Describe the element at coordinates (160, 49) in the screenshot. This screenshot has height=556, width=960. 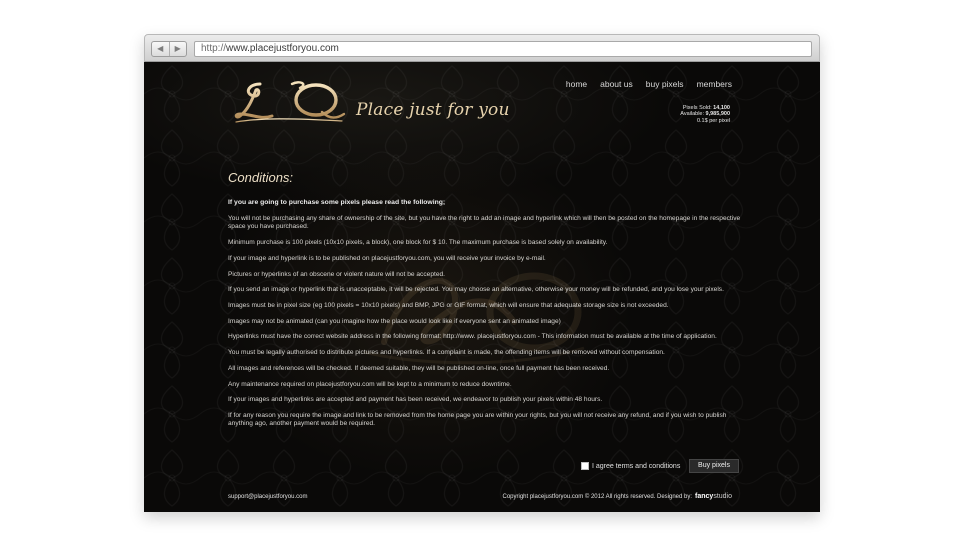
I see `back-arrow-icon: ◀` at that location.